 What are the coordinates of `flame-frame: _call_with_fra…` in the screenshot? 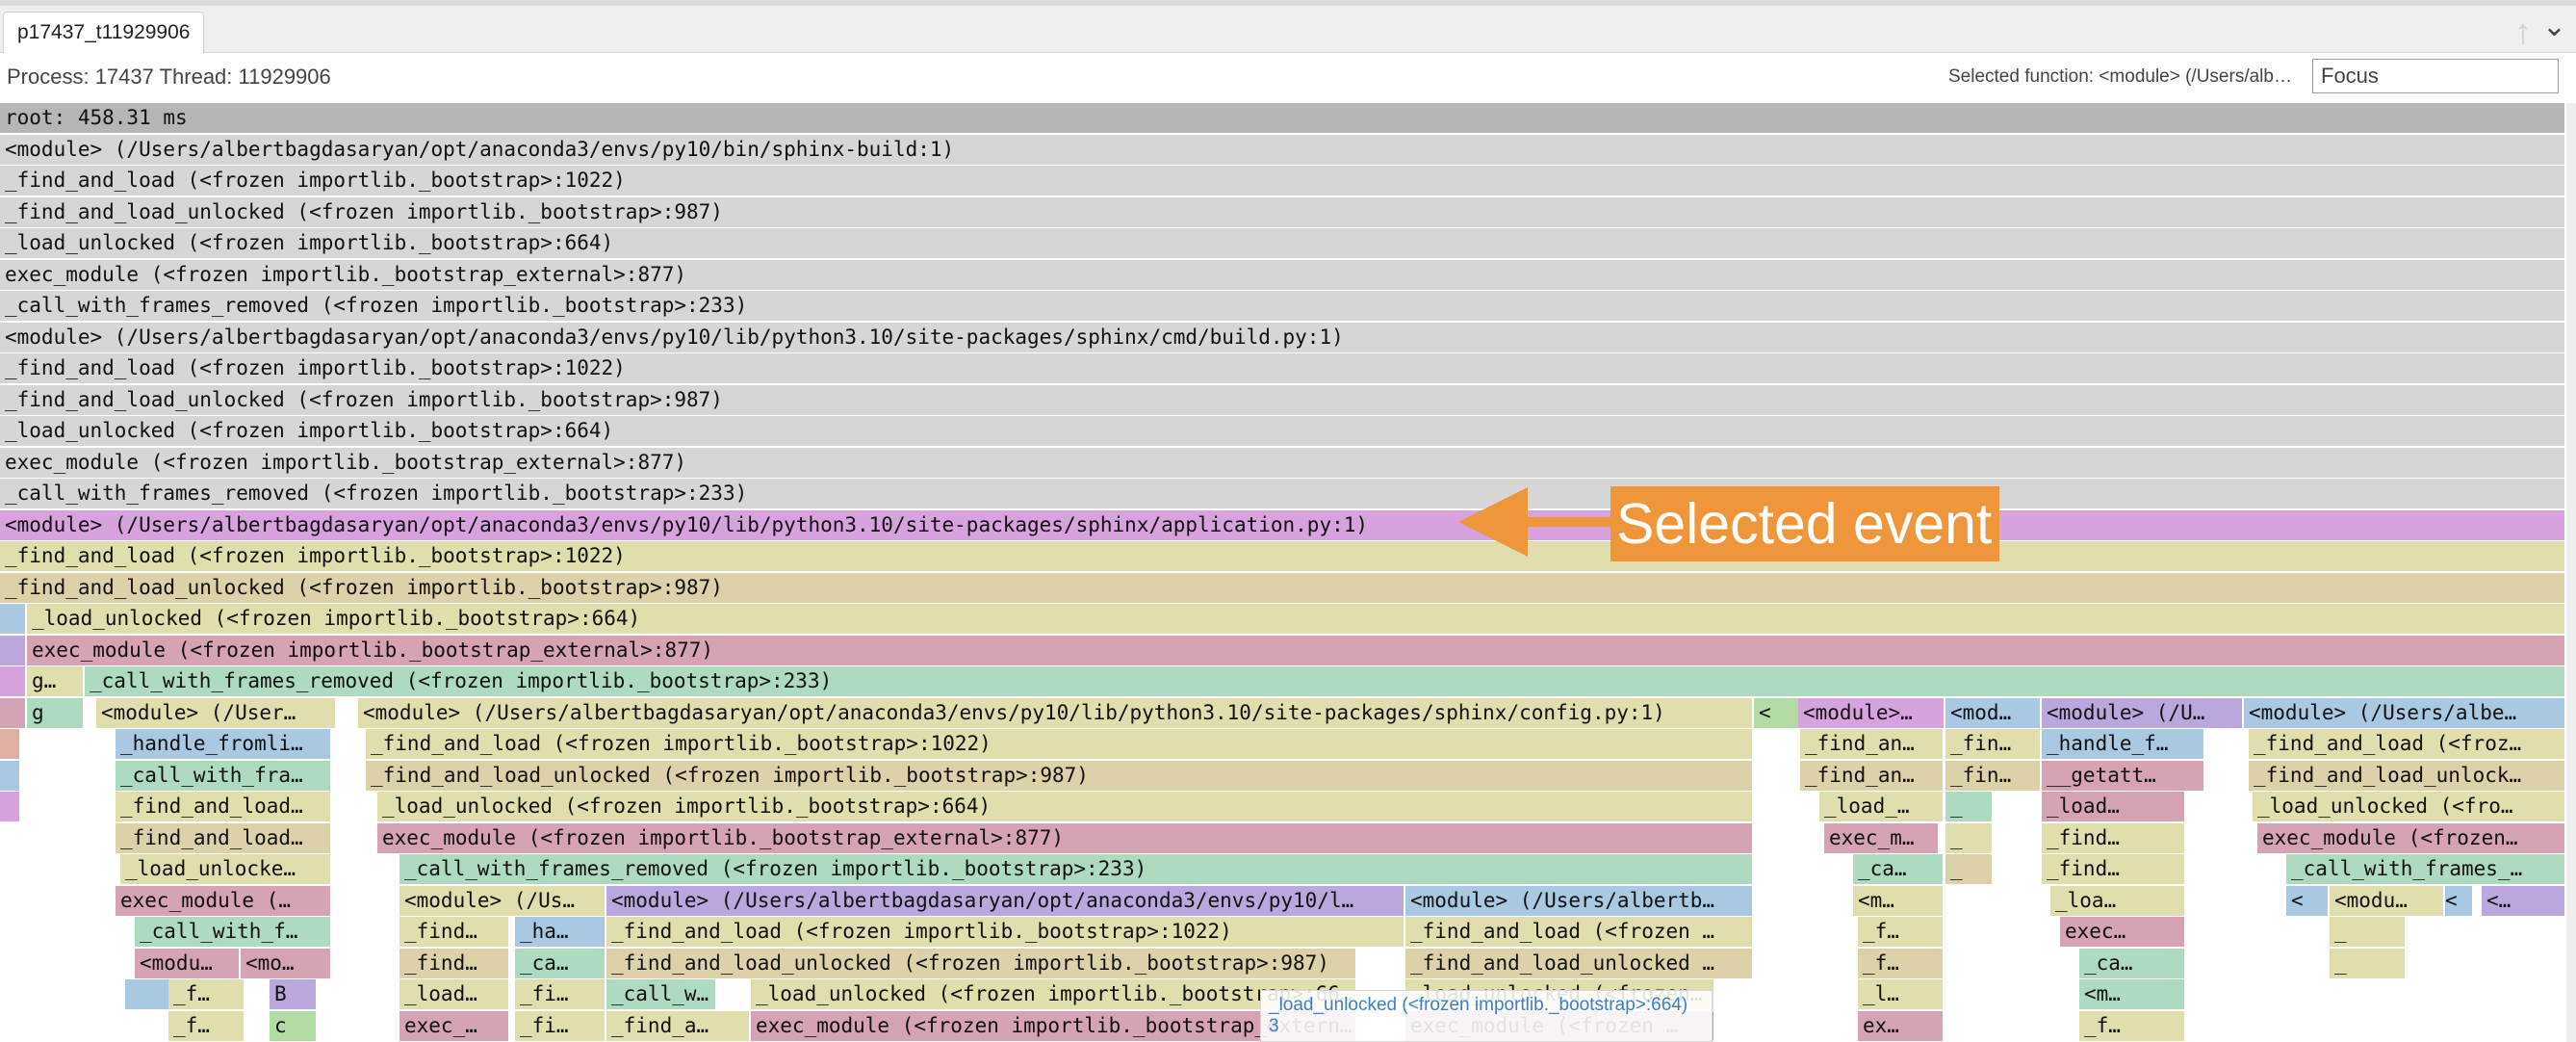 It's located at (224, 776).